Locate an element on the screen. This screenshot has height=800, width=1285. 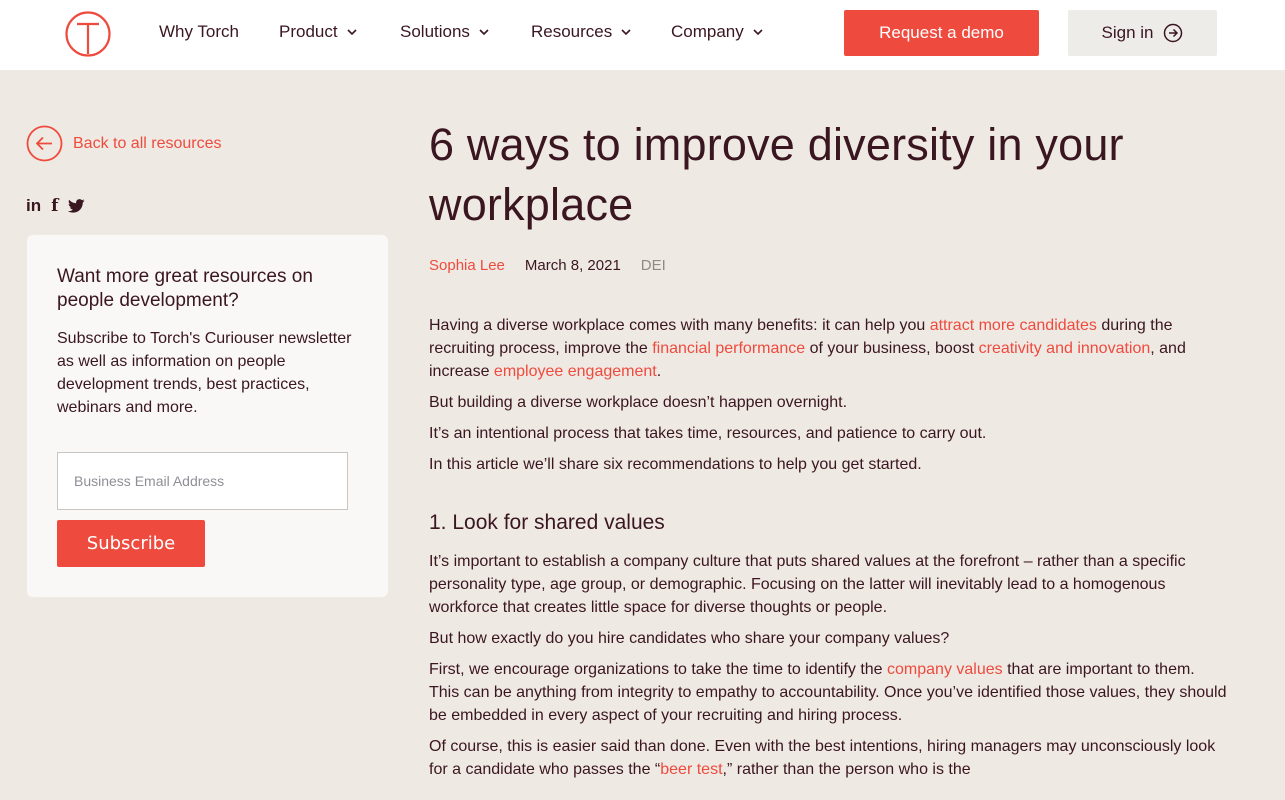
financial-performance-link: financial performance is located at coordinates (728, 348).